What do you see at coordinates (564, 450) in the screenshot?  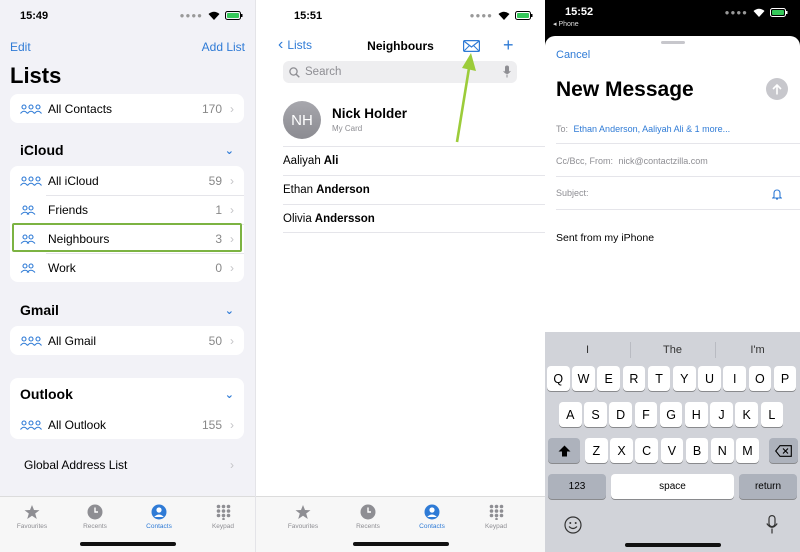 I see `shift-key` at bounding box center [564, 450].